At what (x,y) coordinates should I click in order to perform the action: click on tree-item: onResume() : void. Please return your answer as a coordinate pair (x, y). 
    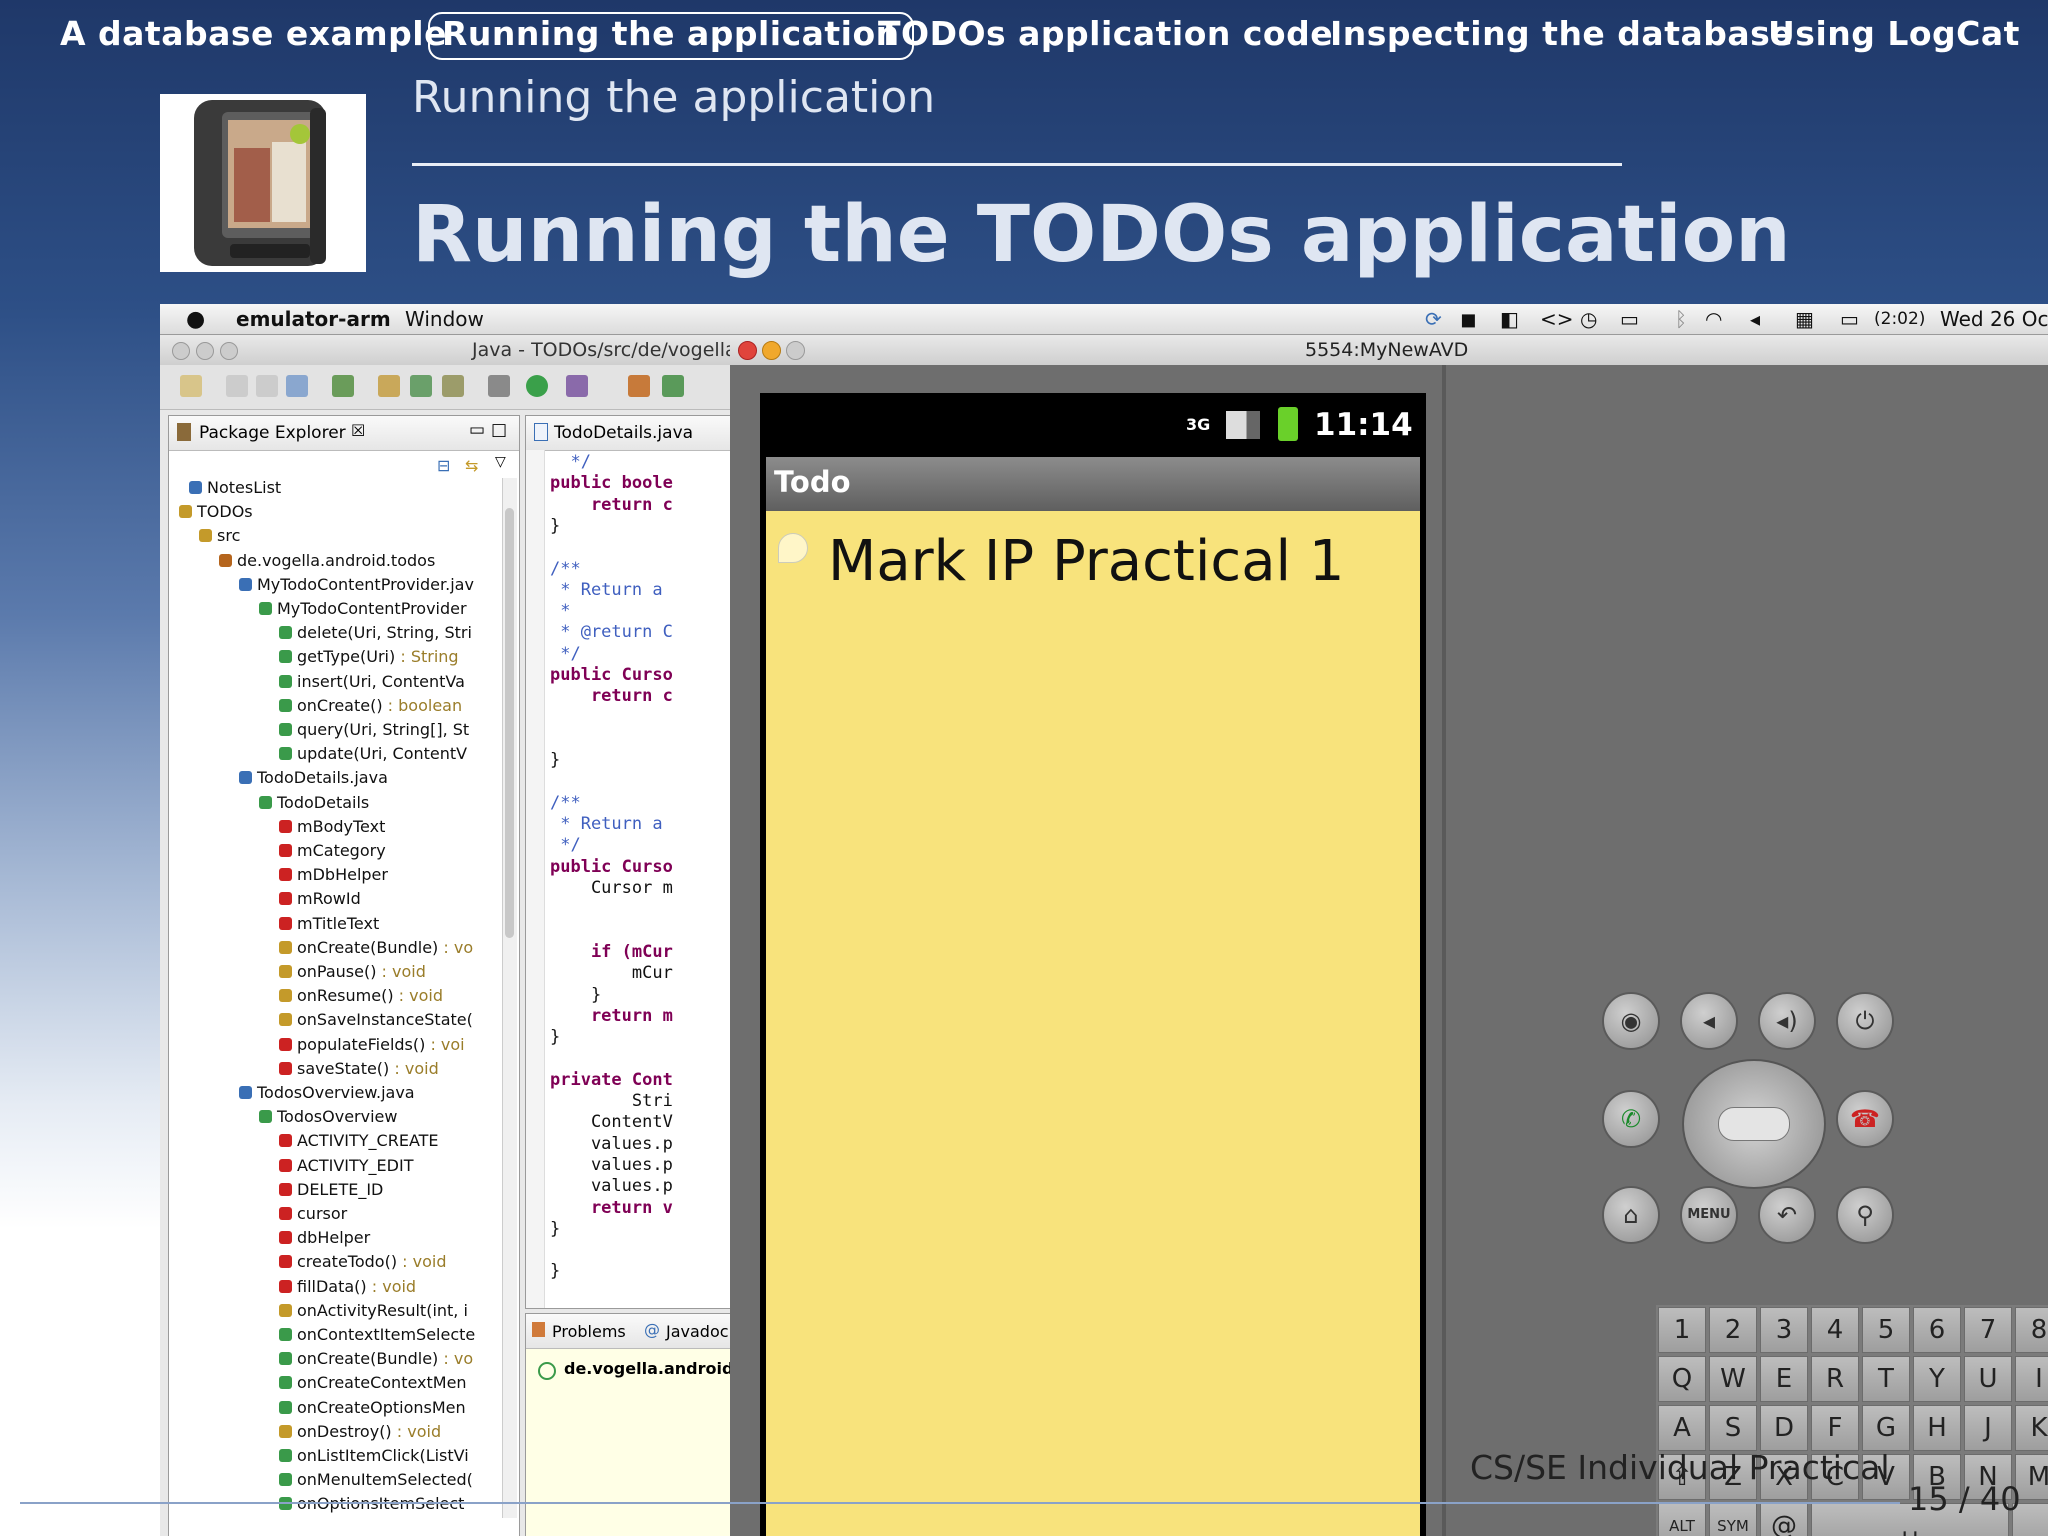
    Looking at the image, I should click on (361, 996).